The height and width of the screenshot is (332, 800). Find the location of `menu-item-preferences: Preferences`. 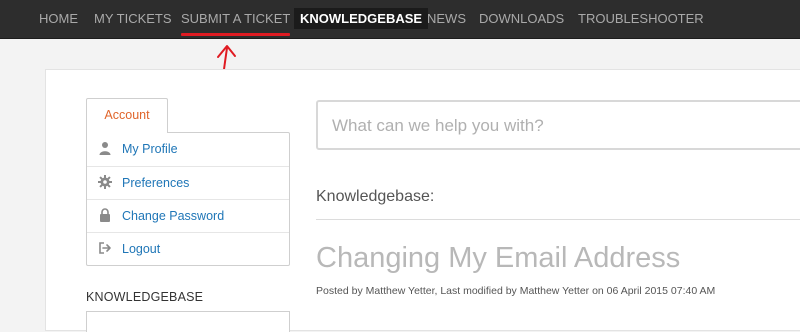

menu-item-preferences: Preferences is located at coordinates (188, 182).